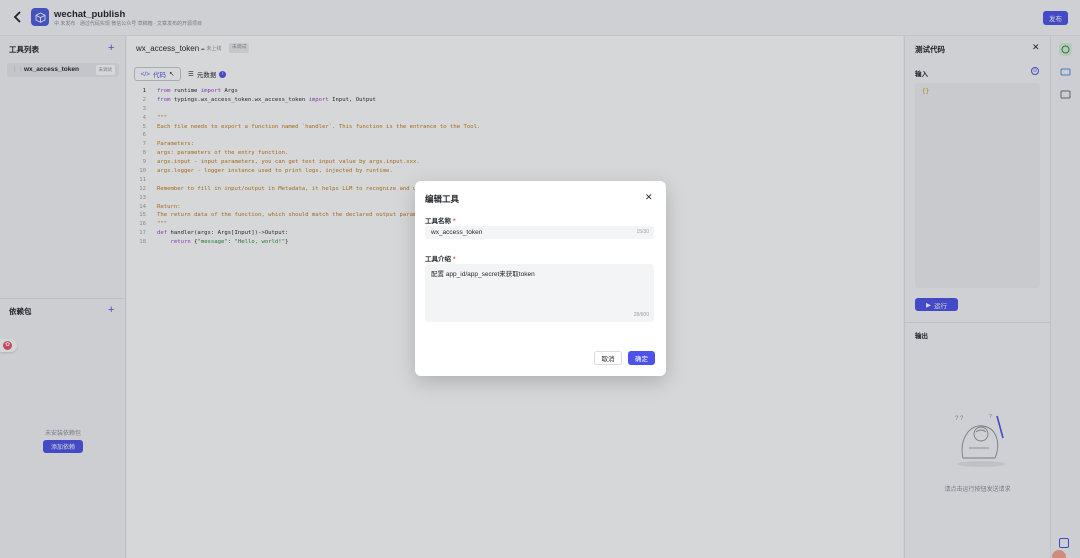 The height and width of the screenshot is (558, 1080). What do you see at coordinates (539, 232) in the screenshot?
I see `tool-name-input: wx_access_token 15/30` at bounding box center [539, 232].